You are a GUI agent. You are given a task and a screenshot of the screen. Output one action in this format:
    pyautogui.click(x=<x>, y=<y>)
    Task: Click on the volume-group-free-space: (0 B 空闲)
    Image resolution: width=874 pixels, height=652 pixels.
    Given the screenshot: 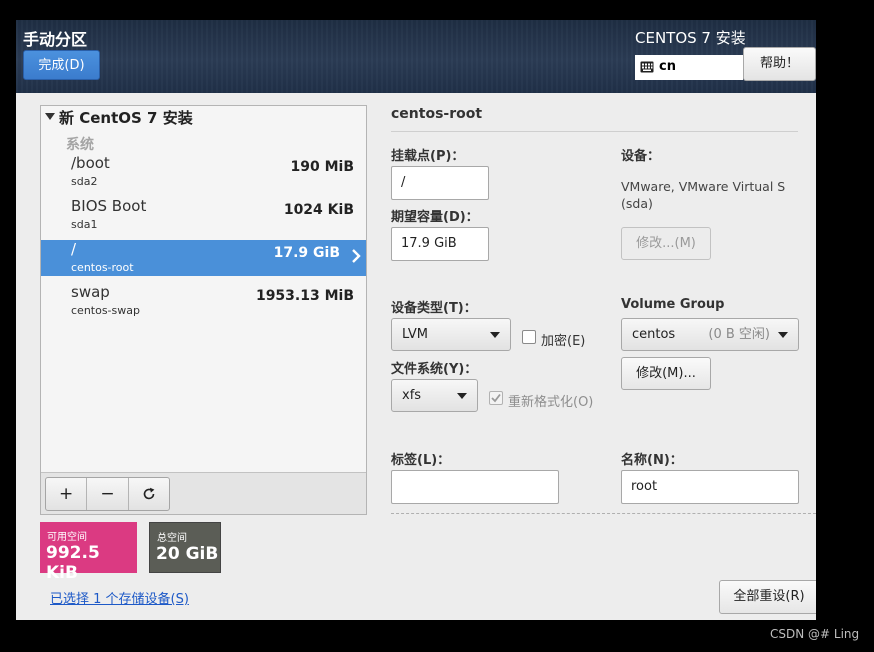 What is the action you would take?
    pyautogui.click(x=739, y=334)
    